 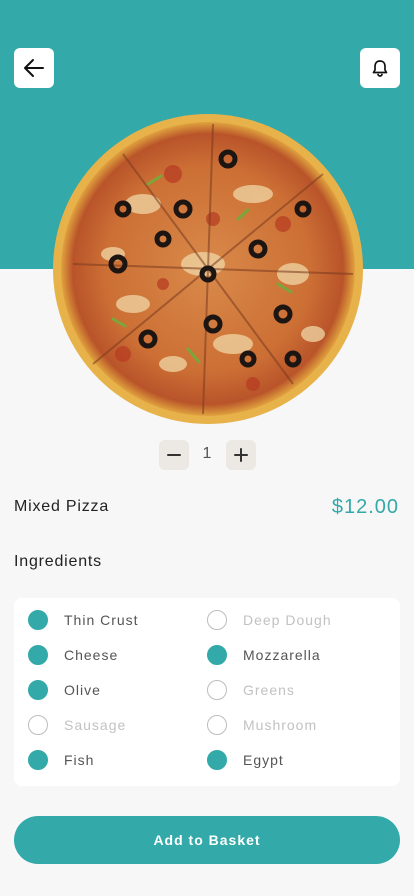 What do you see at coordinates (287, 620) in the screenshot?
I see `ingredient-label: Deep Dough` at bounding box center [287, 620].